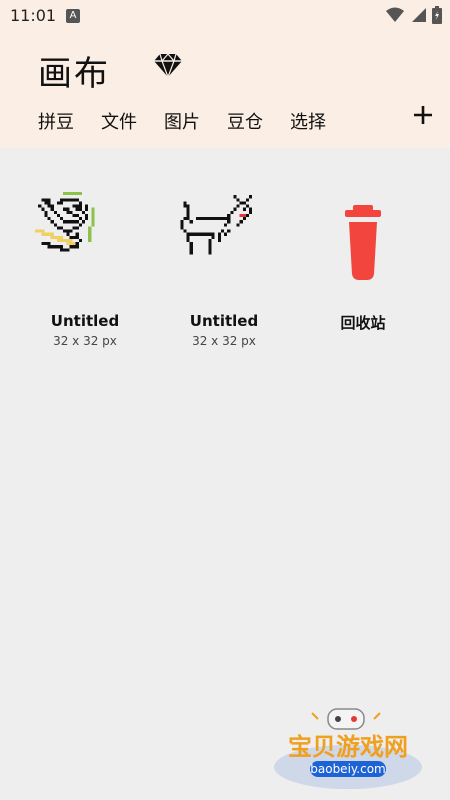 Image resolution: width=450 pixels, height=800 pixels. I want to click on tab-bar: 拼豆 文件 图片 豆仓 选择, so click(225, 121).